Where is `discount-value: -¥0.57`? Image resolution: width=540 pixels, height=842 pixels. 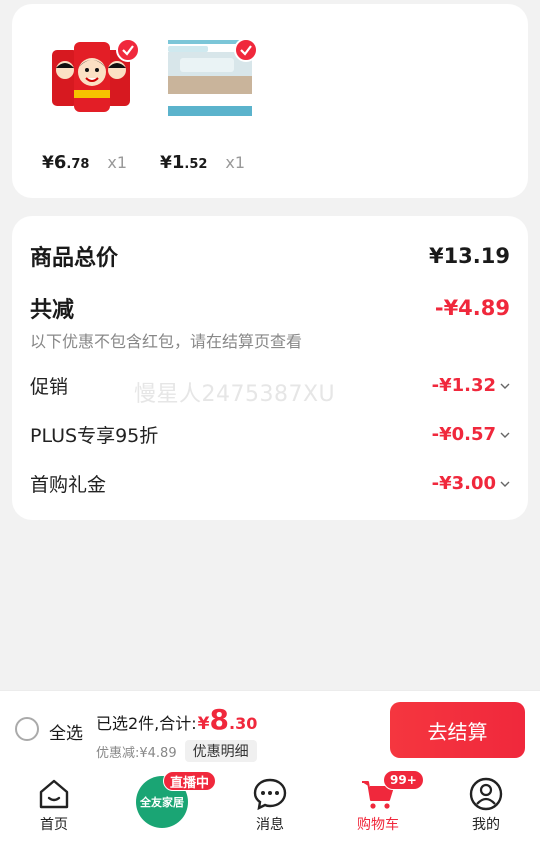 discount-value: -¥0.57 is located at coordinates (471, 434).